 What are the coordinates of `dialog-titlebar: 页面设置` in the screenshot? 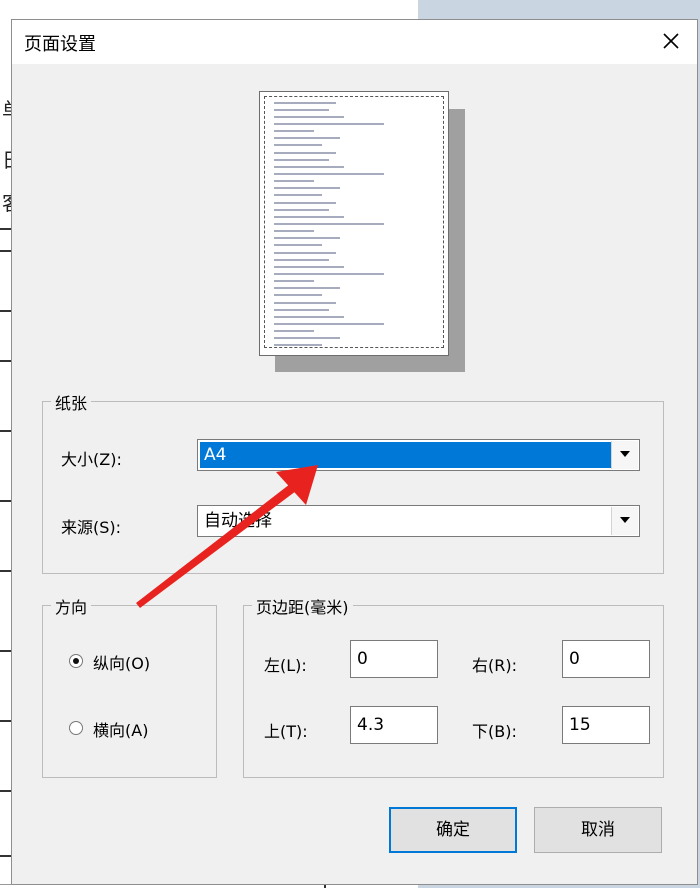 It's located at (354, 42).